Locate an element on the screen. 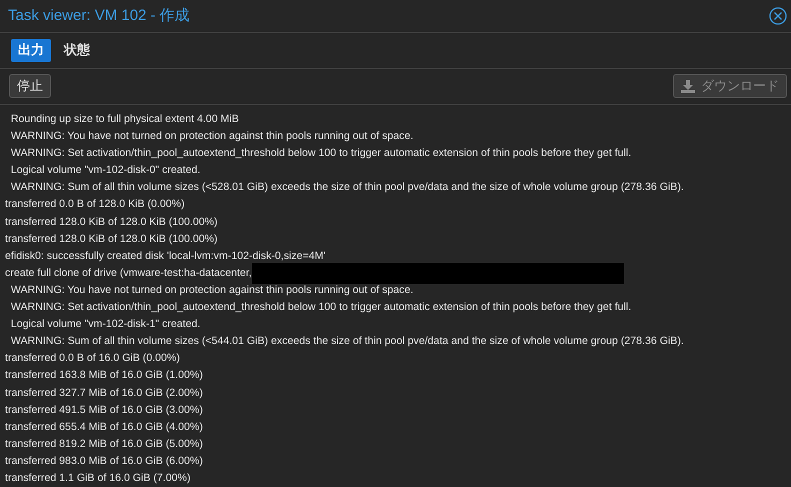 The height and width of the screenshot is (487, 791). log-line: create full clone of drive (vmware-test:ha-datacenter, is located at coordinates (128, 273).